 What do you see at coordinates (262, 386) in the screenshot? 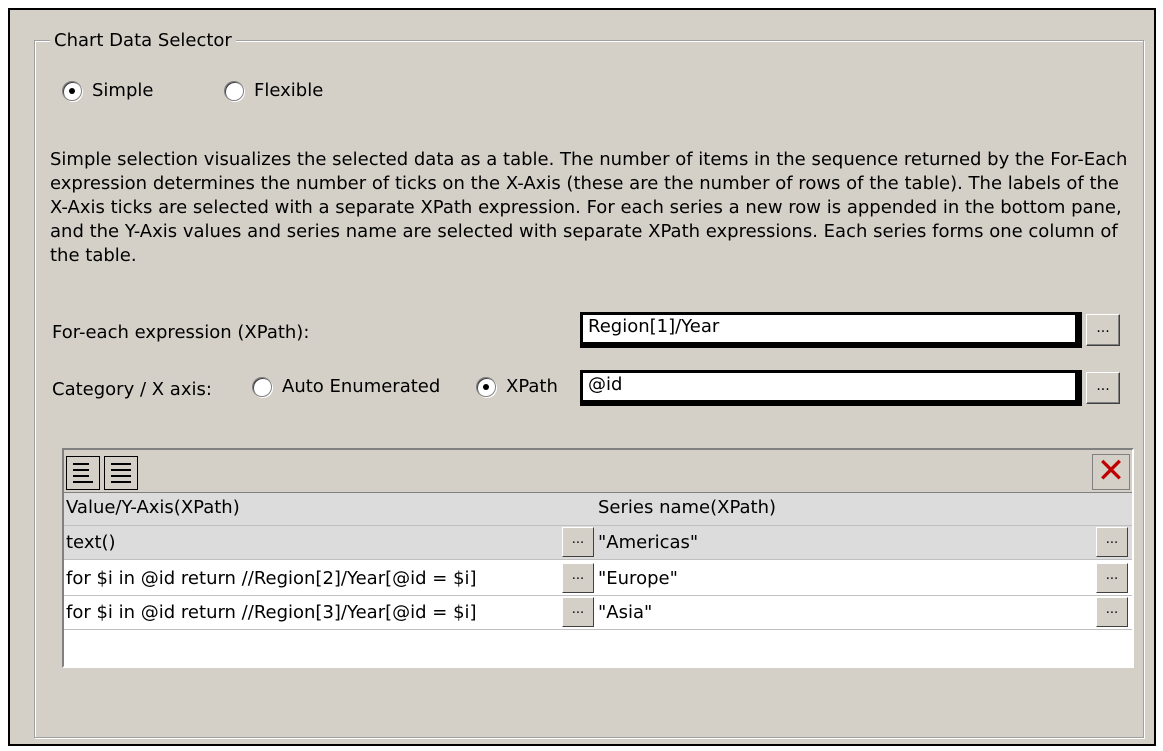
I see `auto-enumerated-radio` at bounding box center [262, 386].